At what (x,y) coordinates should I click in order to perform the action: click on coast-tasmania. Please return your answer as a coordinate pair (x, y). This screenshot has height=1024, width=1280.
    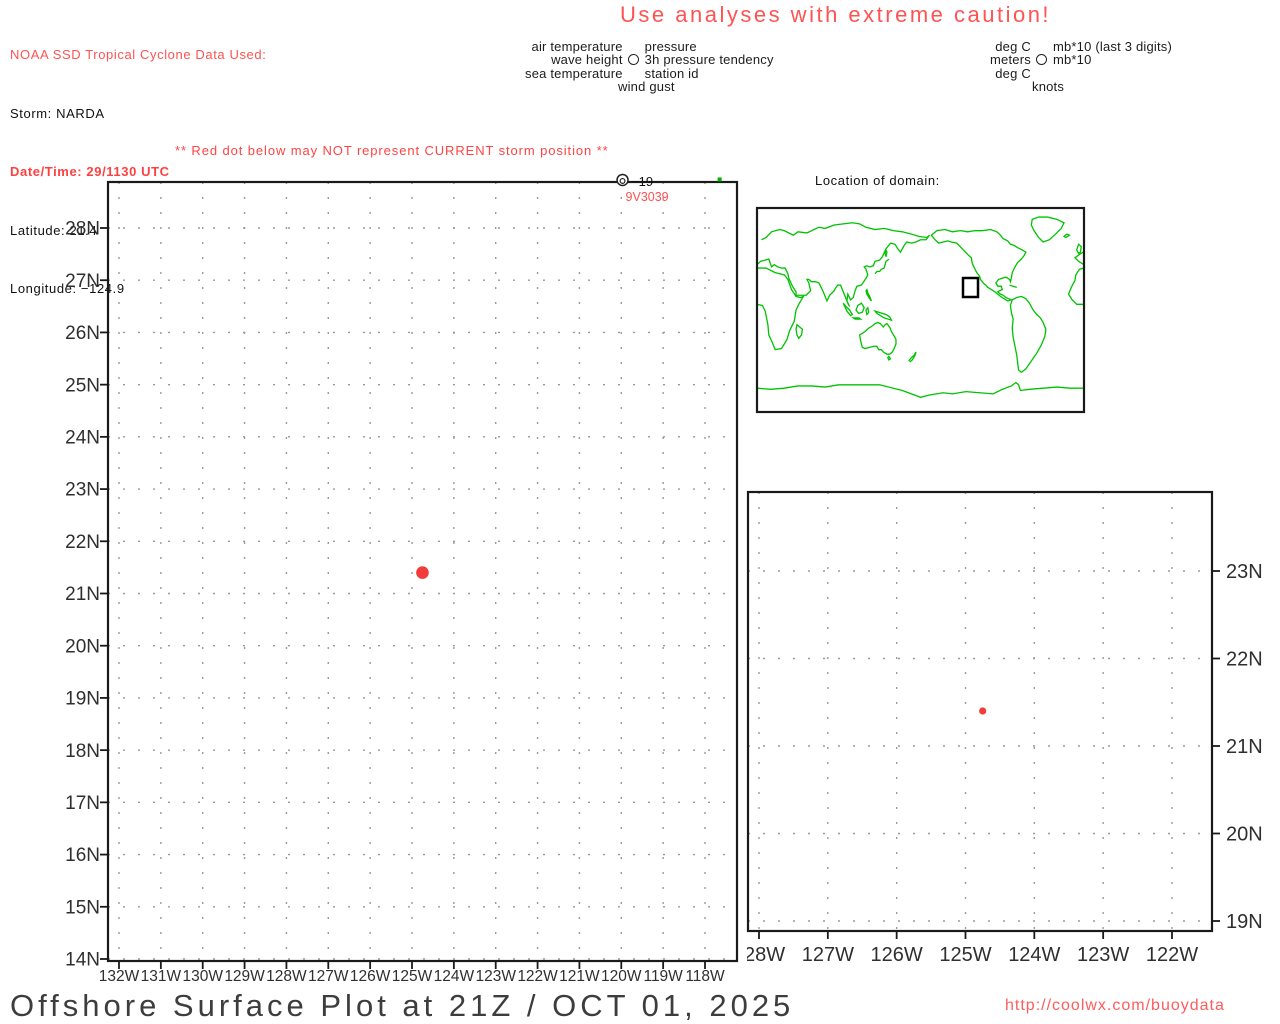
    Looking at the image, I should click on (889, 357).